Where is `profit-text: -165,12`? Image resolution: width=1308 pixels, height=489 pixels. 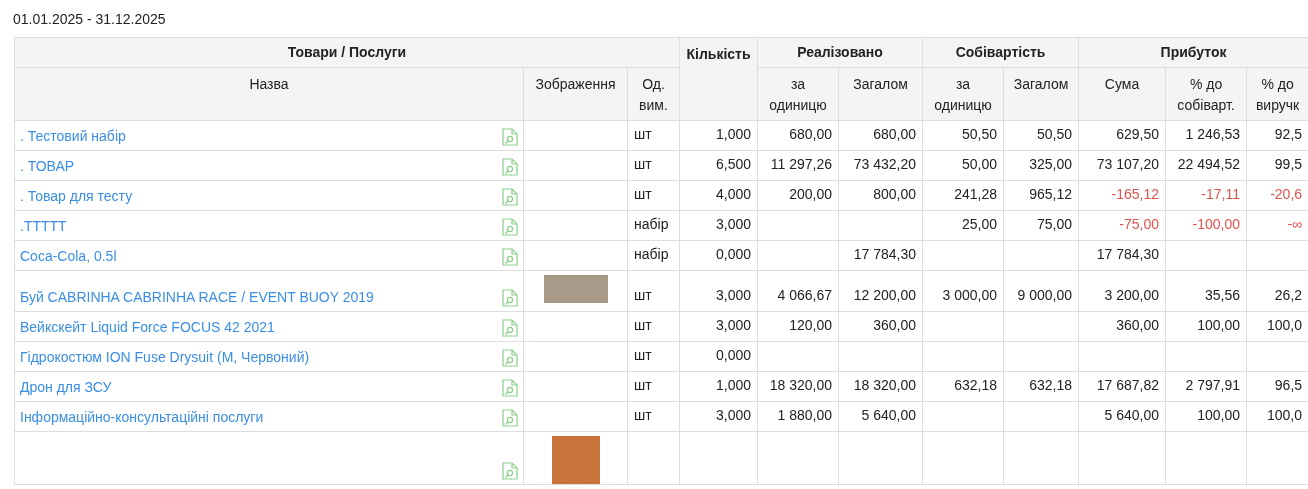
profit-text: -165,12 is located at coordinates (1135, 194).